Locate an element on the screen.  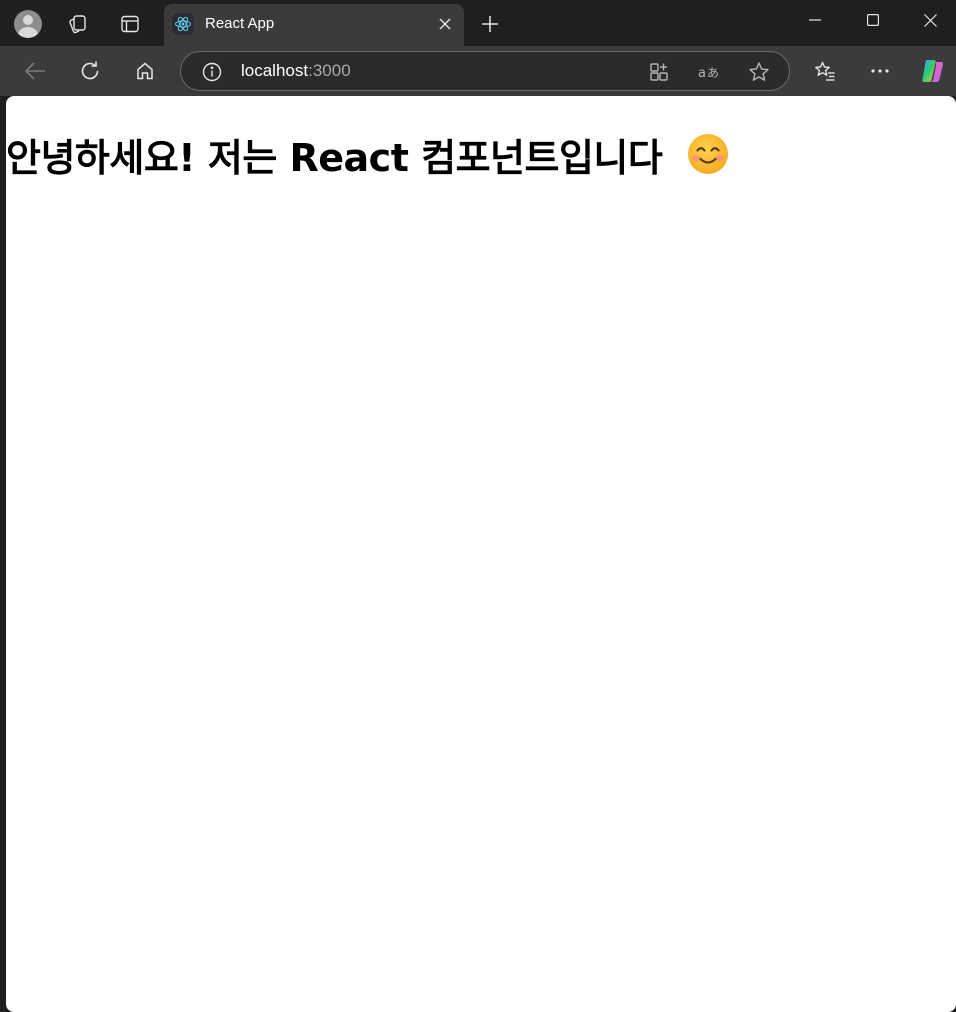
copilot-icon is located at coordinates (933, 71).